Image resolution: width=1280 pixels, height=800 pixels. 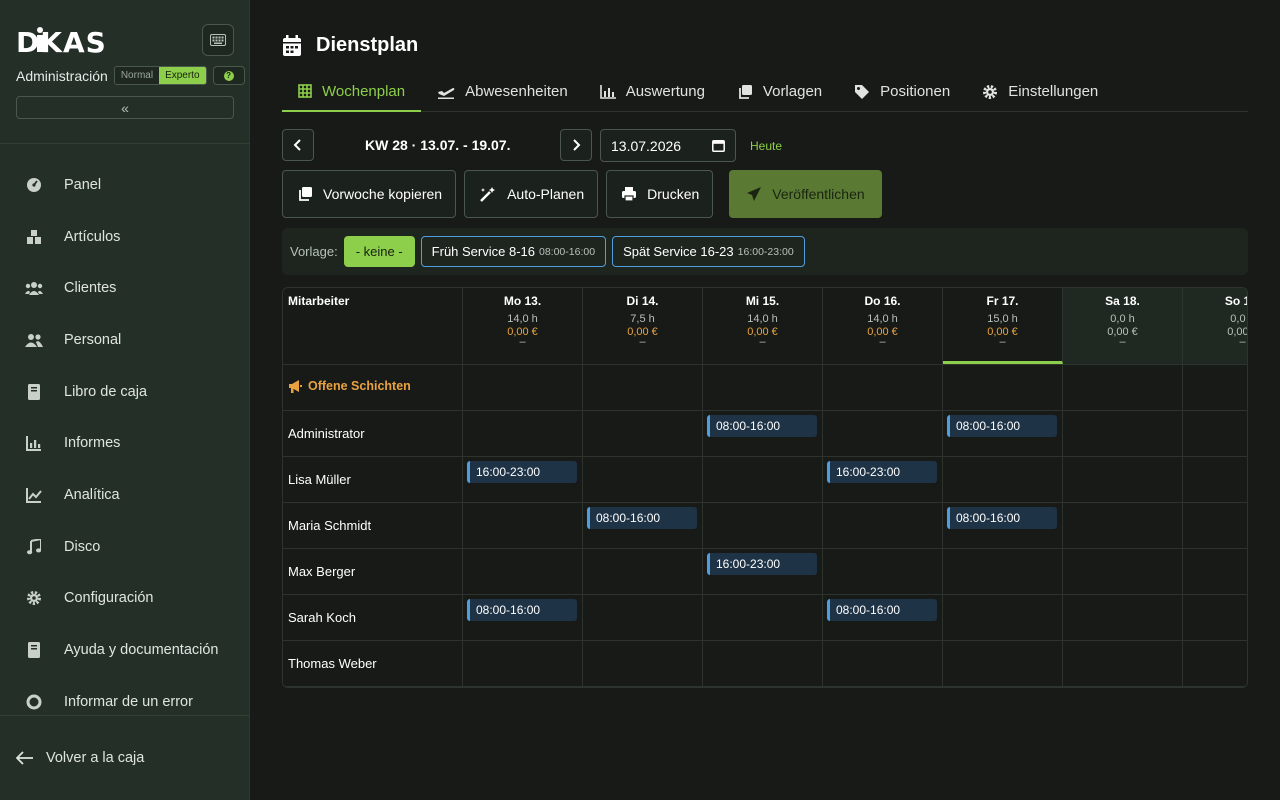 What do you see at coordinates (34, 237) in the screenshot?
I see `boxes-icon` at bounding box center [34, 237].